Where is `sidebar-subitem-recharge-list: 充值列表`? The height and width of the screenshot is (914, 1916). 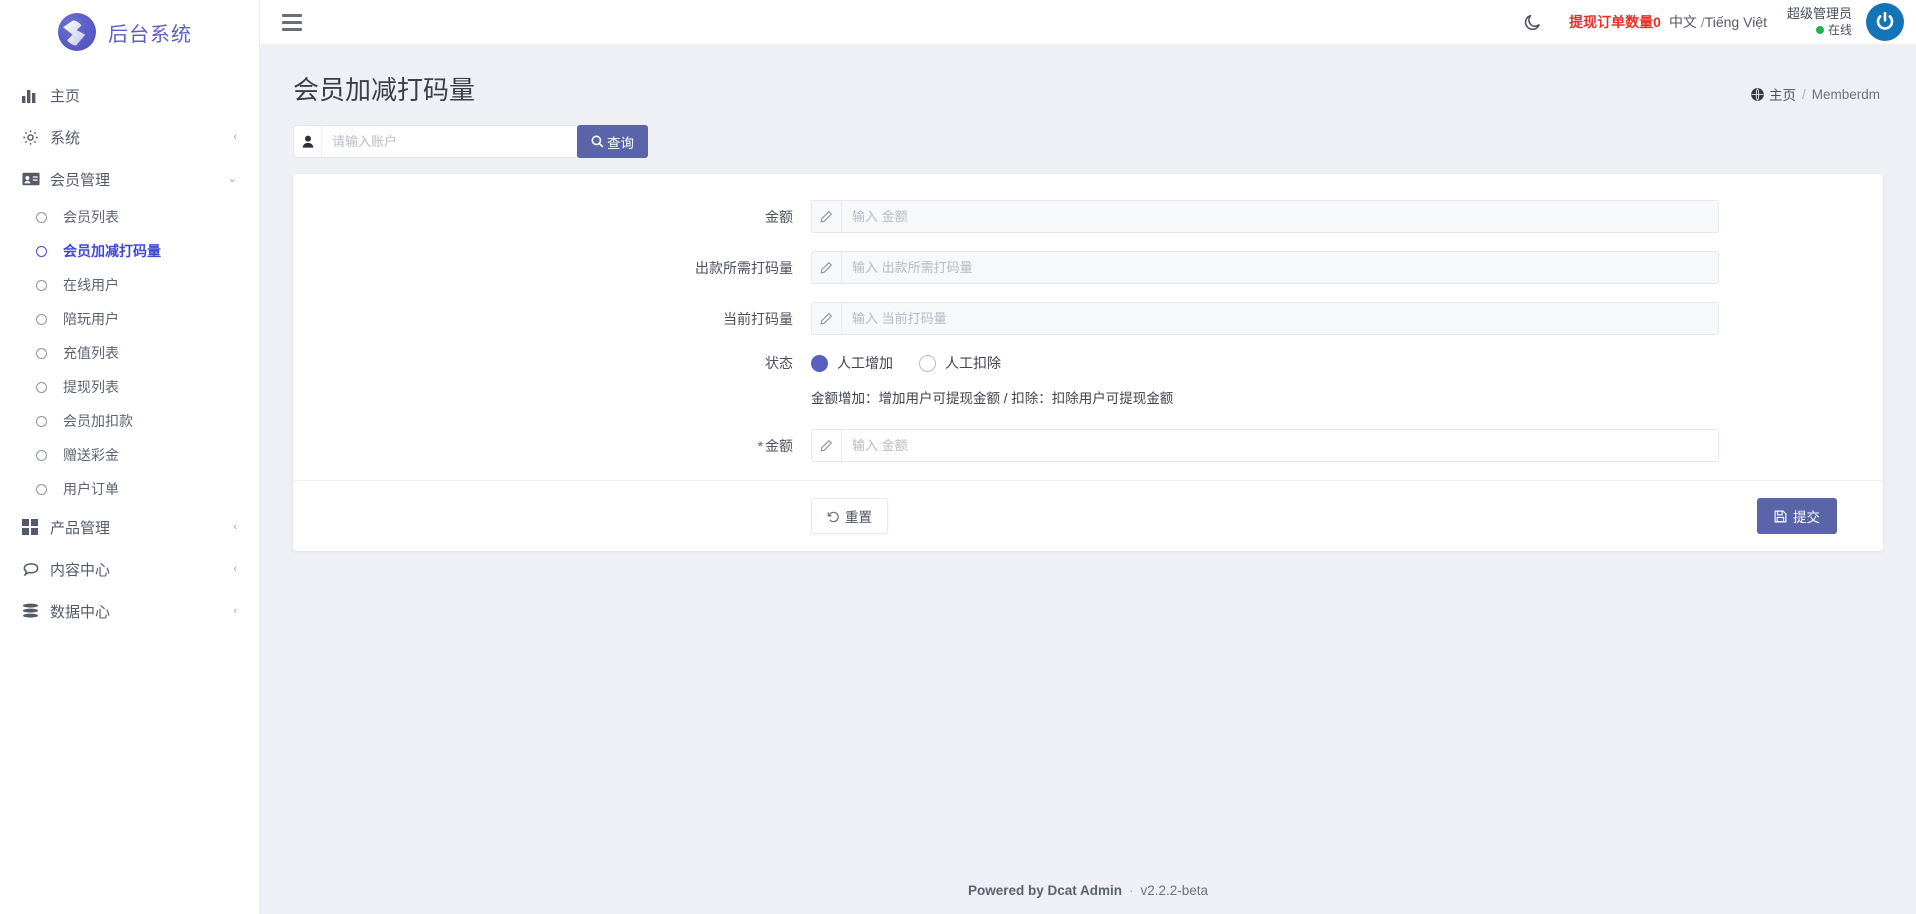
sidebar-subitem-recharge-list: 充值列表 is located at coordinates (129, 353).